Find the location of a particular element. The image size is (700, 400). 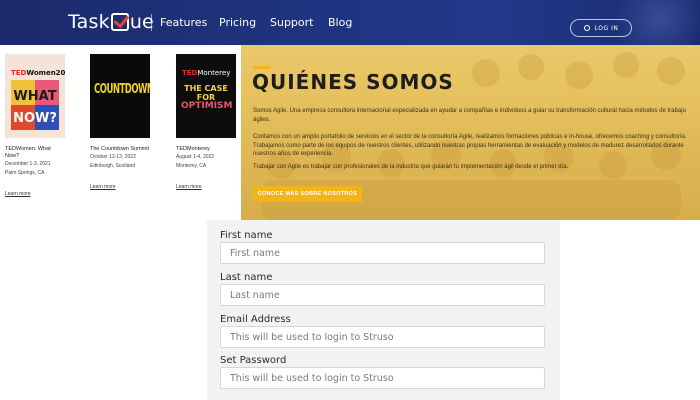

optimism-artwork: THE CASE FOR OPTIMISM is located at coordinates (207, 97).